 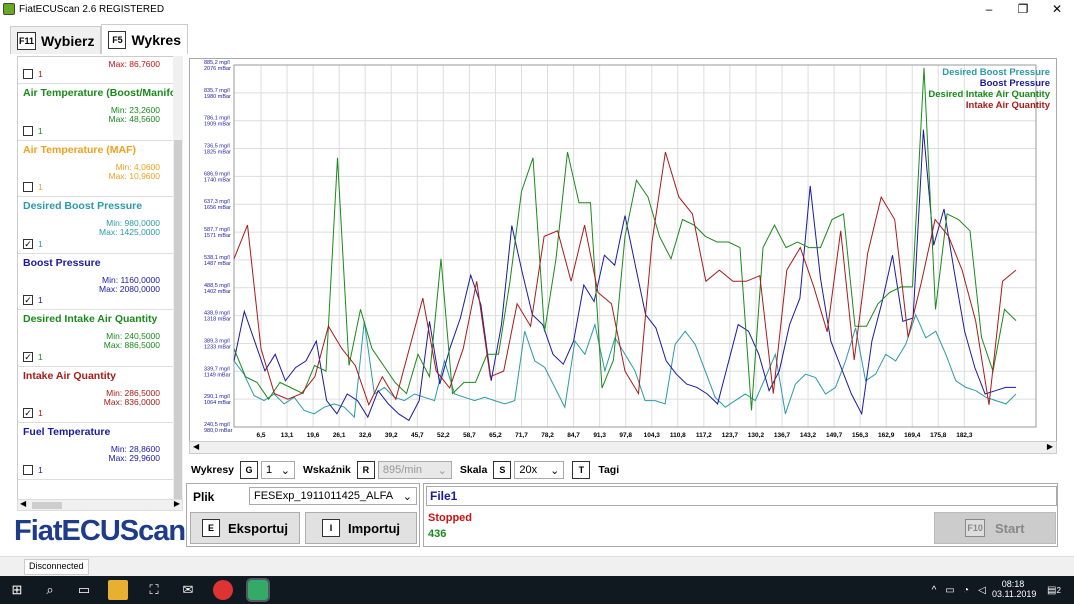 I want to click on x-tick-label: 78,2, so click(x=547, y=435).